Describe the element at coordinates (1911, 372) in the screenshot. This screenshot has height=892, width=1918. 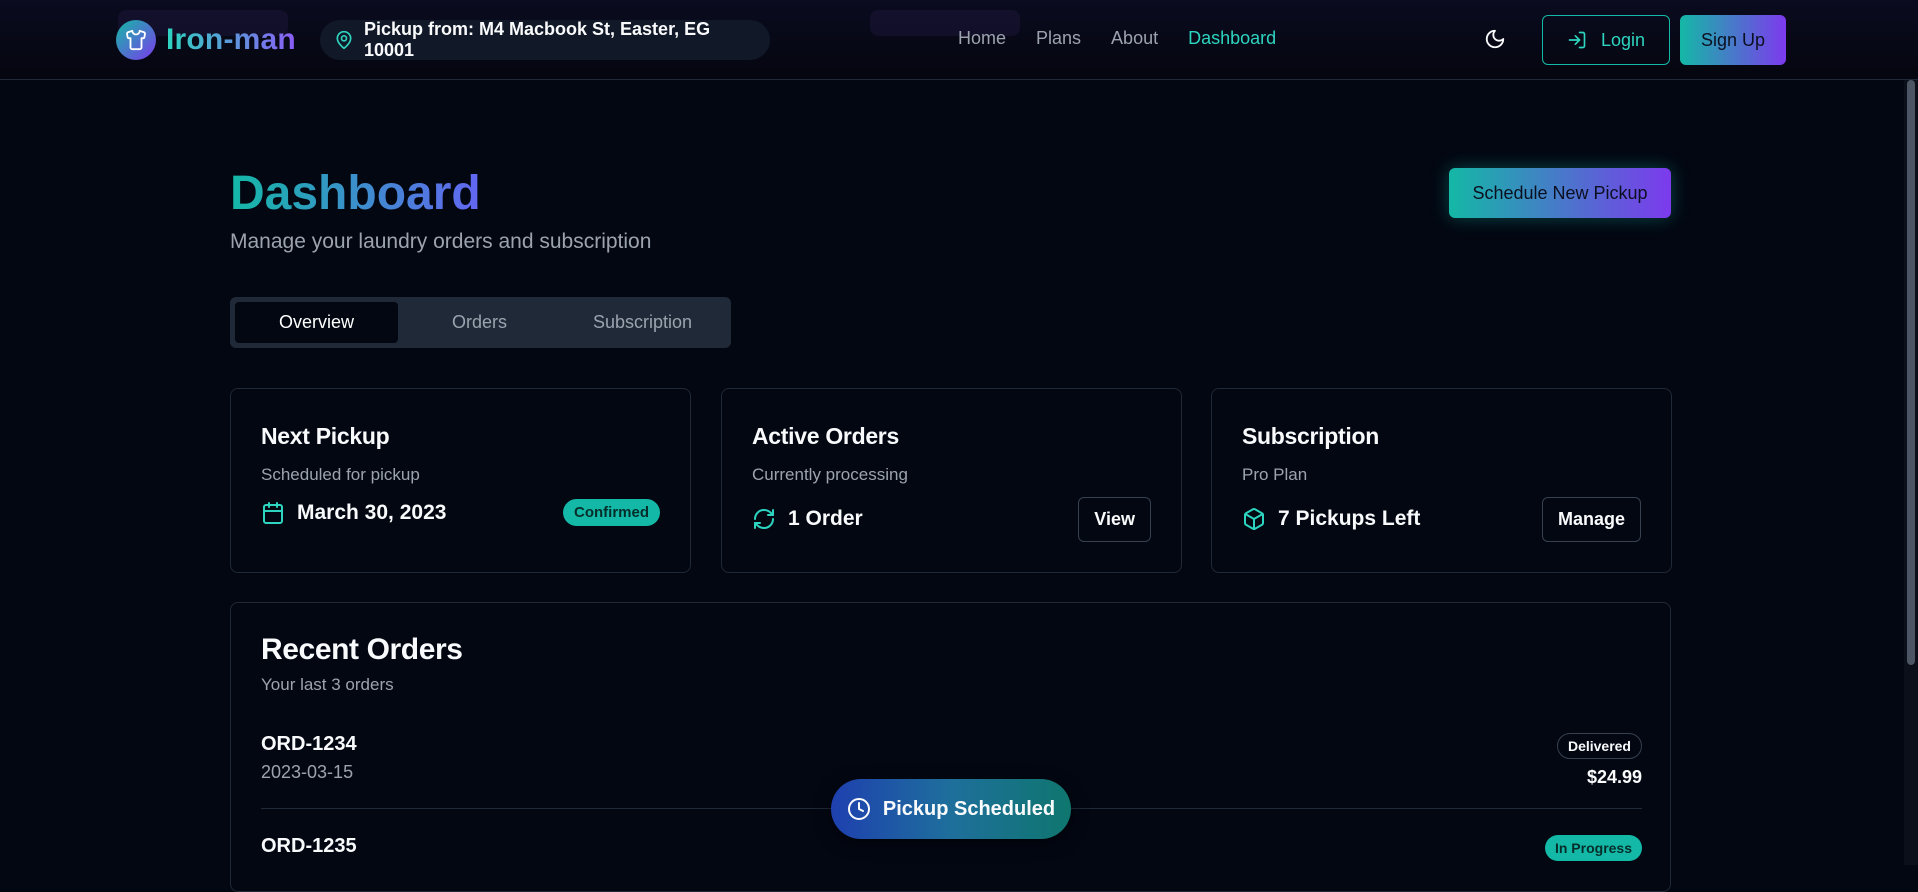
I see `scrollbar-thumb` at that location.